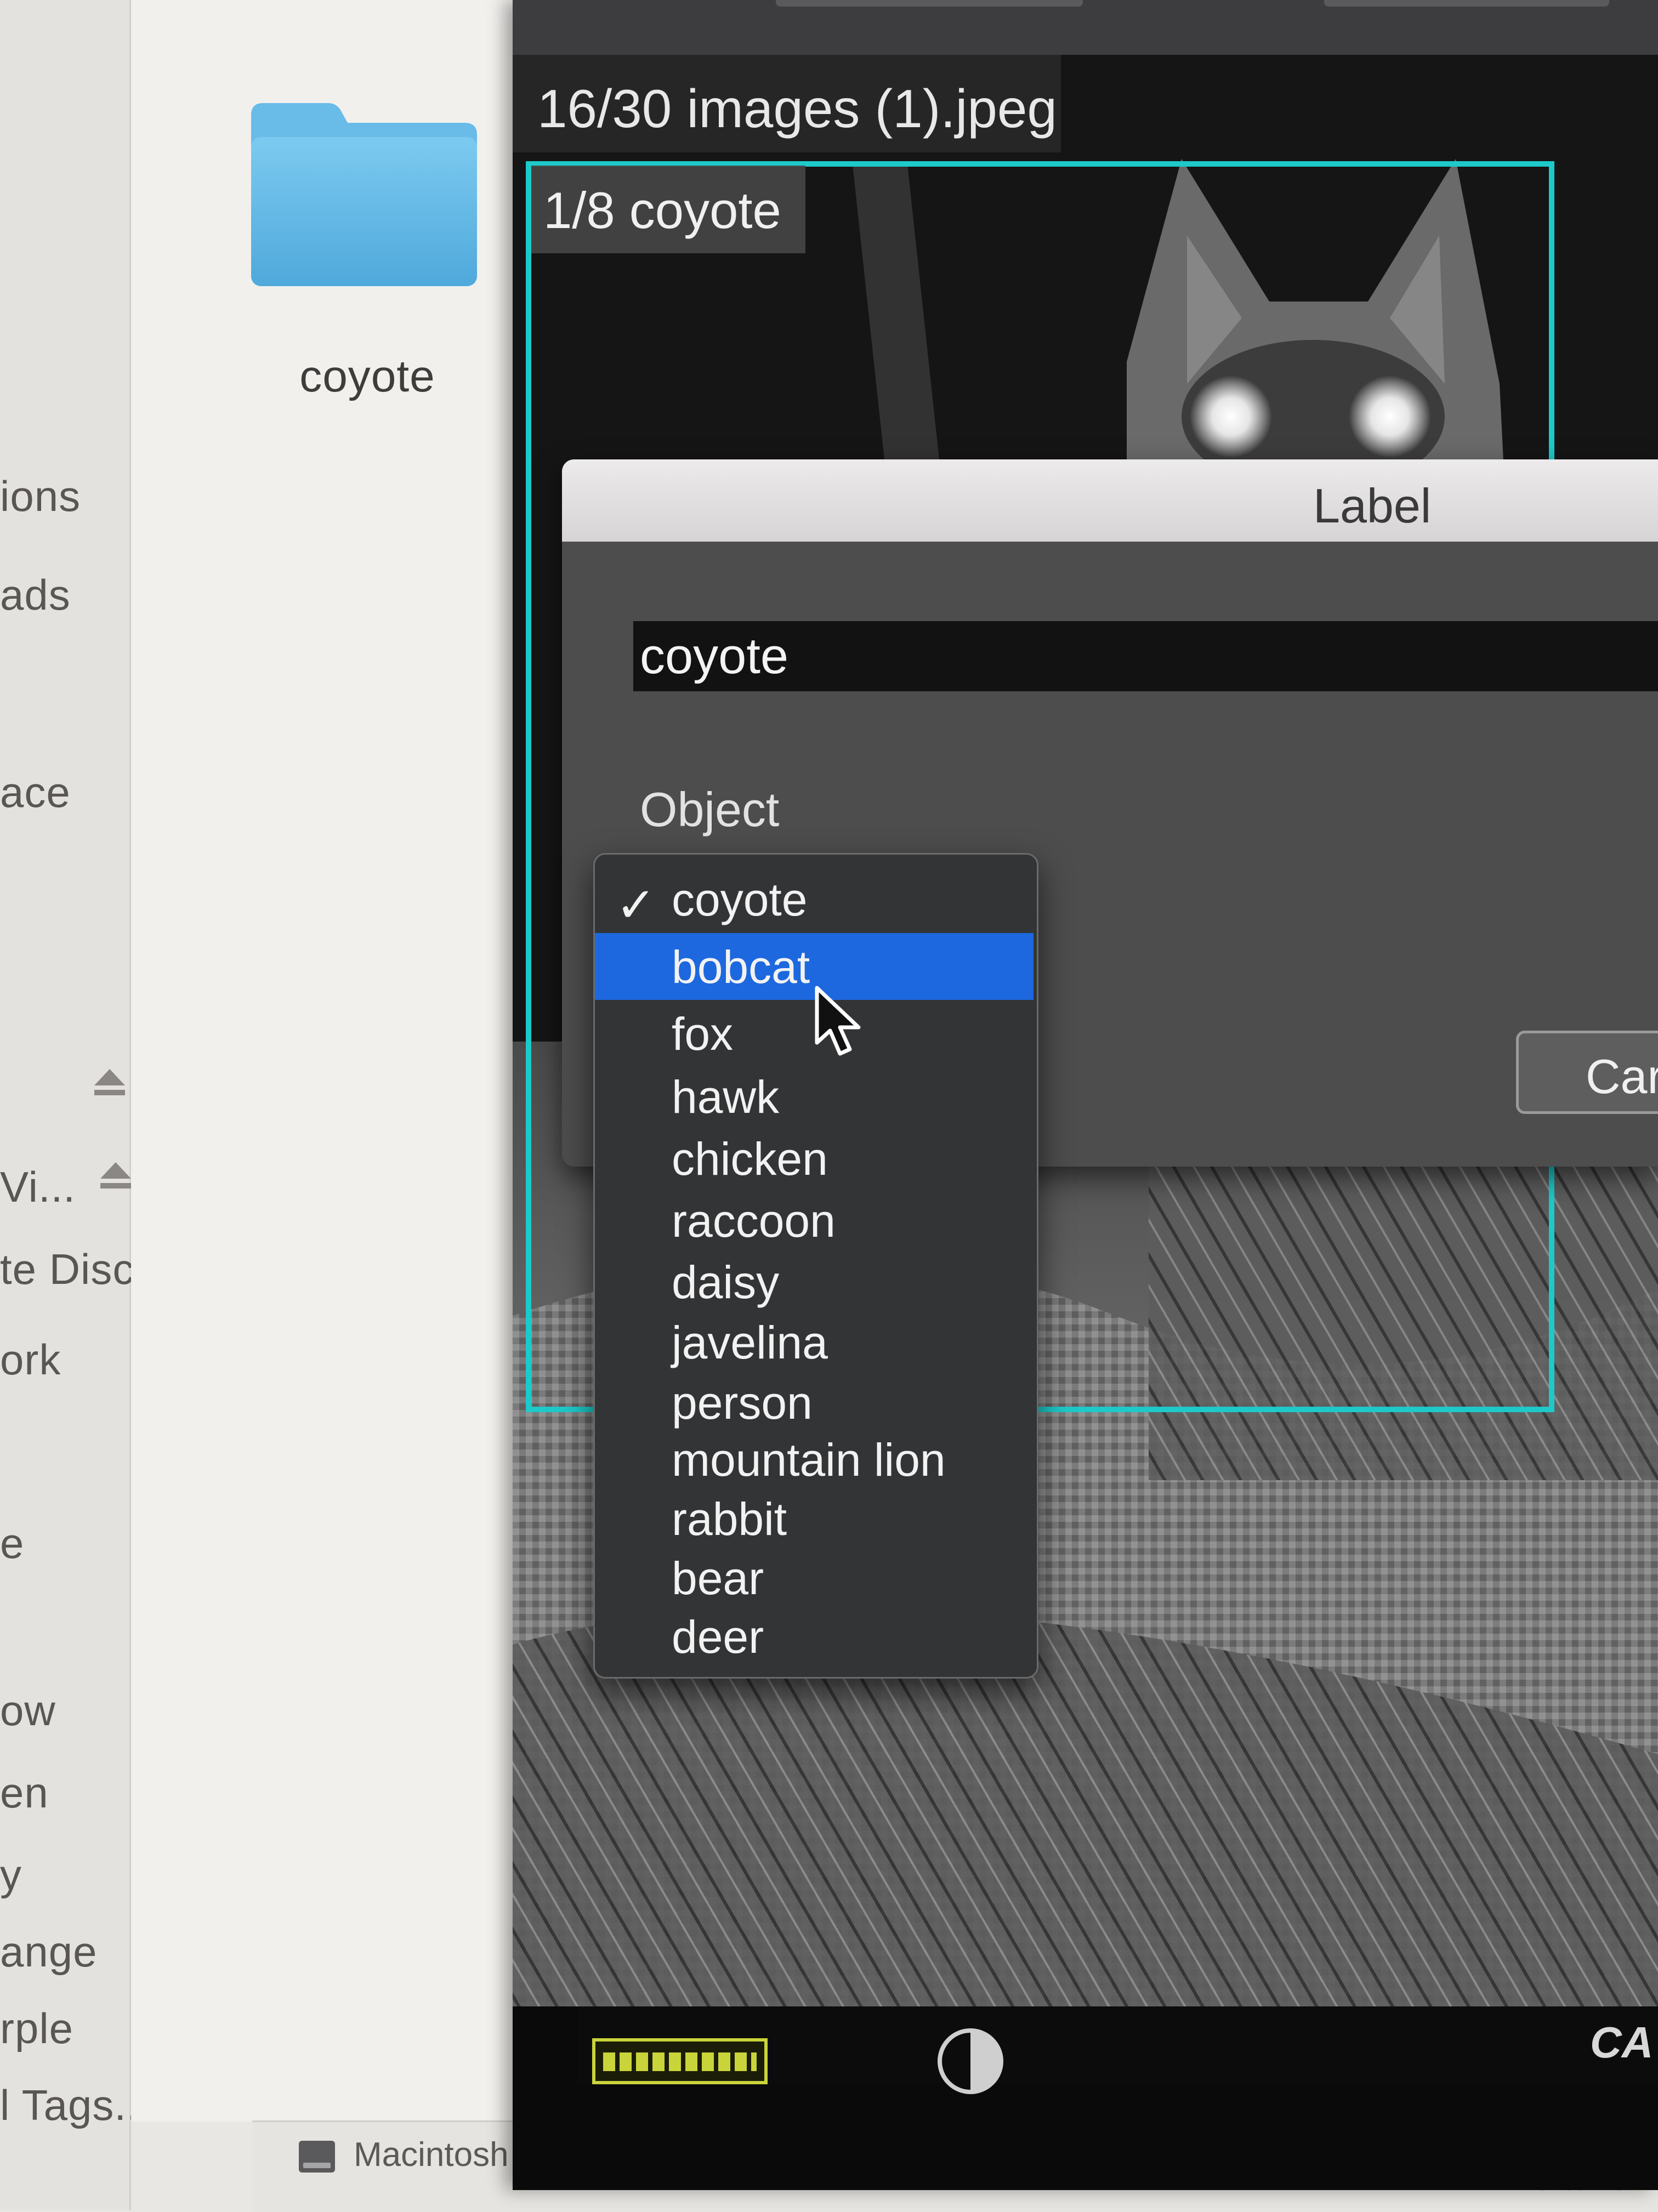 Image resolution: width=1658 pixels, height=2212 pixels. What do you see at coordinates (1622, 2042) in the screenshot?
I see `camera-brand: CA` at bounding box center [1622, 2042].